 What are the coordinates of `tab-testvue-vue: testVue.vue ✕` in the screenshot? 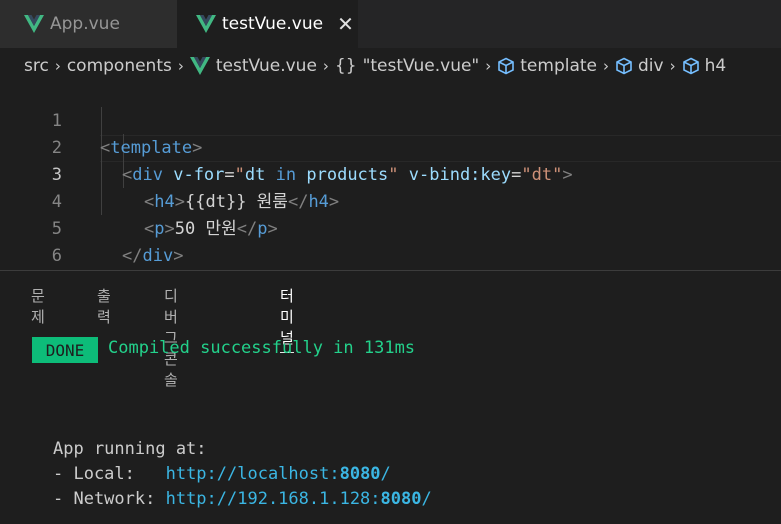 It's located at (268, 24).